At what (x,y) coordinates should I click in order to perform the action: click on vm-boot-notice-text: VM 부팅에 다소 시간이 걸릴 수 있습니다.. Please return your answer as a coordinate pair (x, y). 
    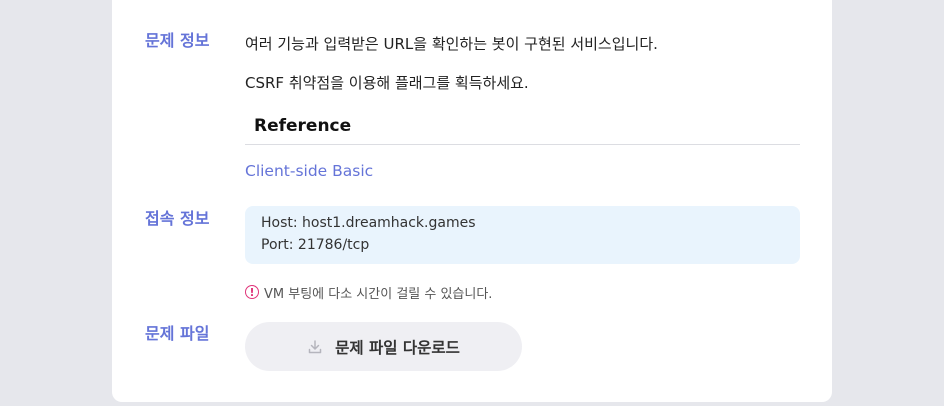
    Looking at the image, I should click on (378, 294).